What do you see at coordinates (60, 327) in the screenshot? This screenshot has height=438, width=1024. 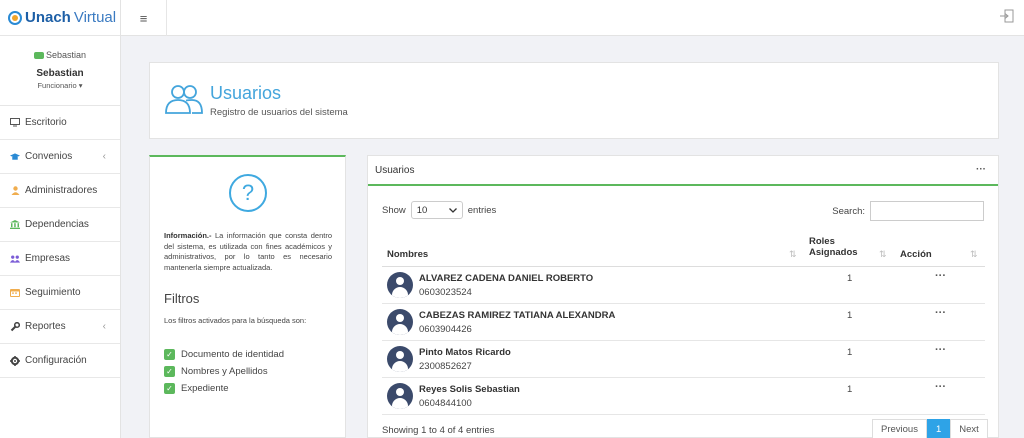 I see `sidebar-item-reportes: Reportes ‹` at bounding box center [60, 327].